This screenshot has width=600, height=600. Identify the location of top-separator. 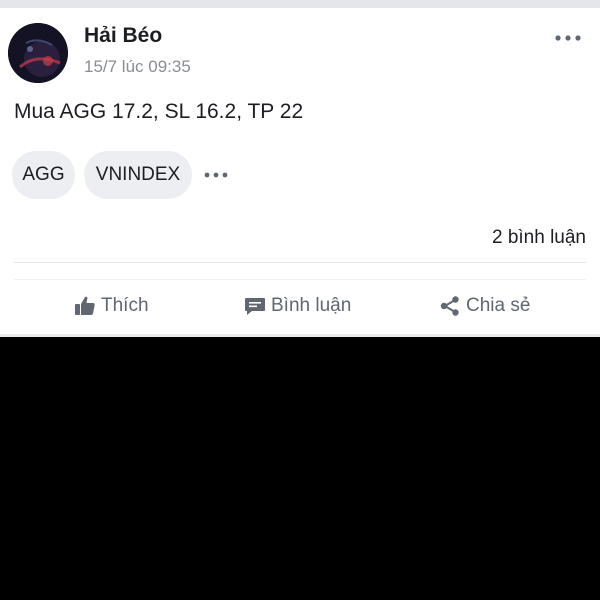
(300, 4).